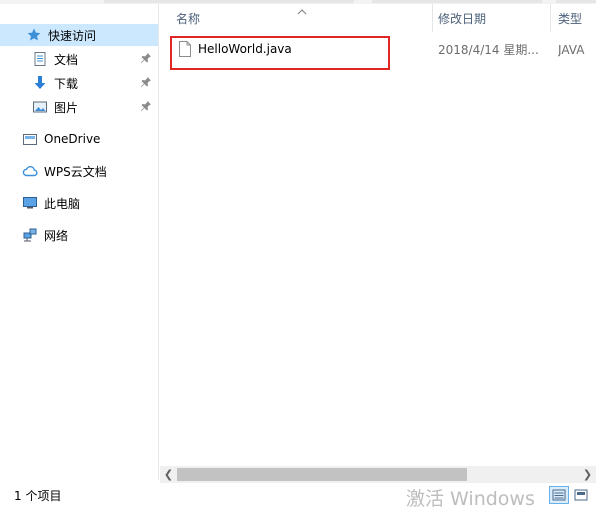 This screenshot has width=596, height=511. Describe the element at coordinates (30, 203) in the screenshot. I see `computer-icon` at that location.